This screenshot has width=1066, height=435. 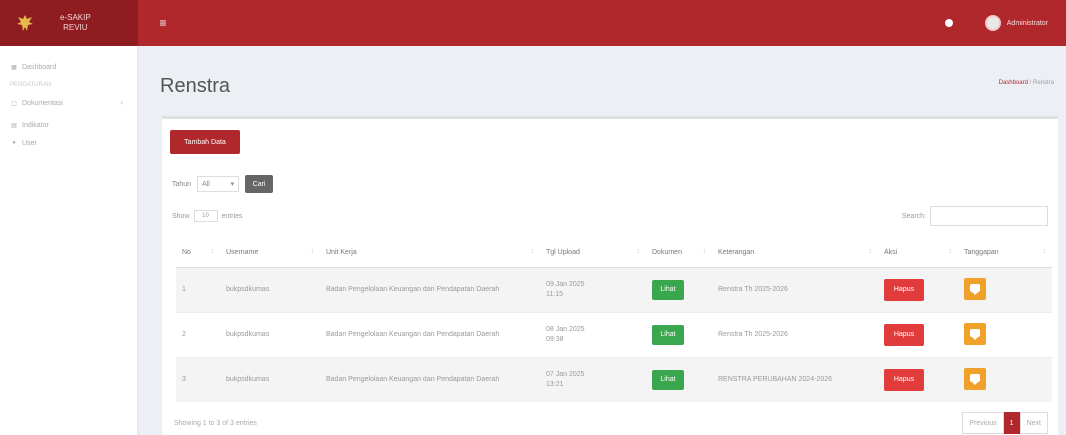 What do you see at coordinates (68, 103) in the screenshot?
I see `sidebar-item-dokumentasi: ▢ Dokumentasi ‹` at bounding box center [68, 103].